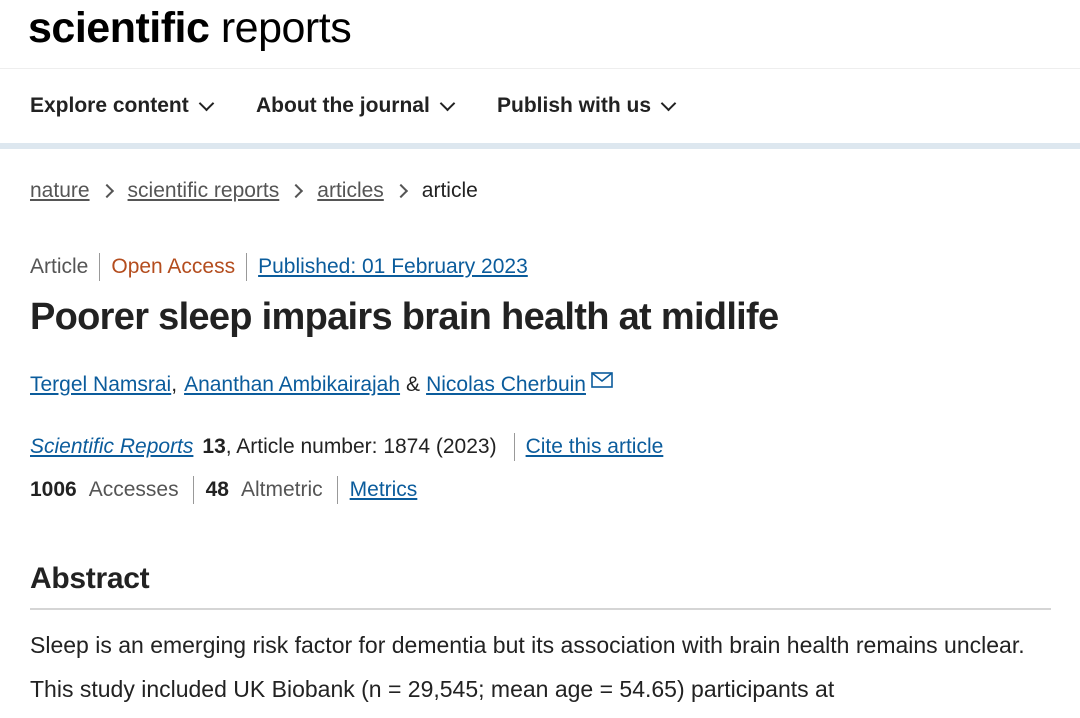 Image resolution: width=1080 pixels, height=718 pixels. I want to click on author-ampersand: &, so click(413, 384).